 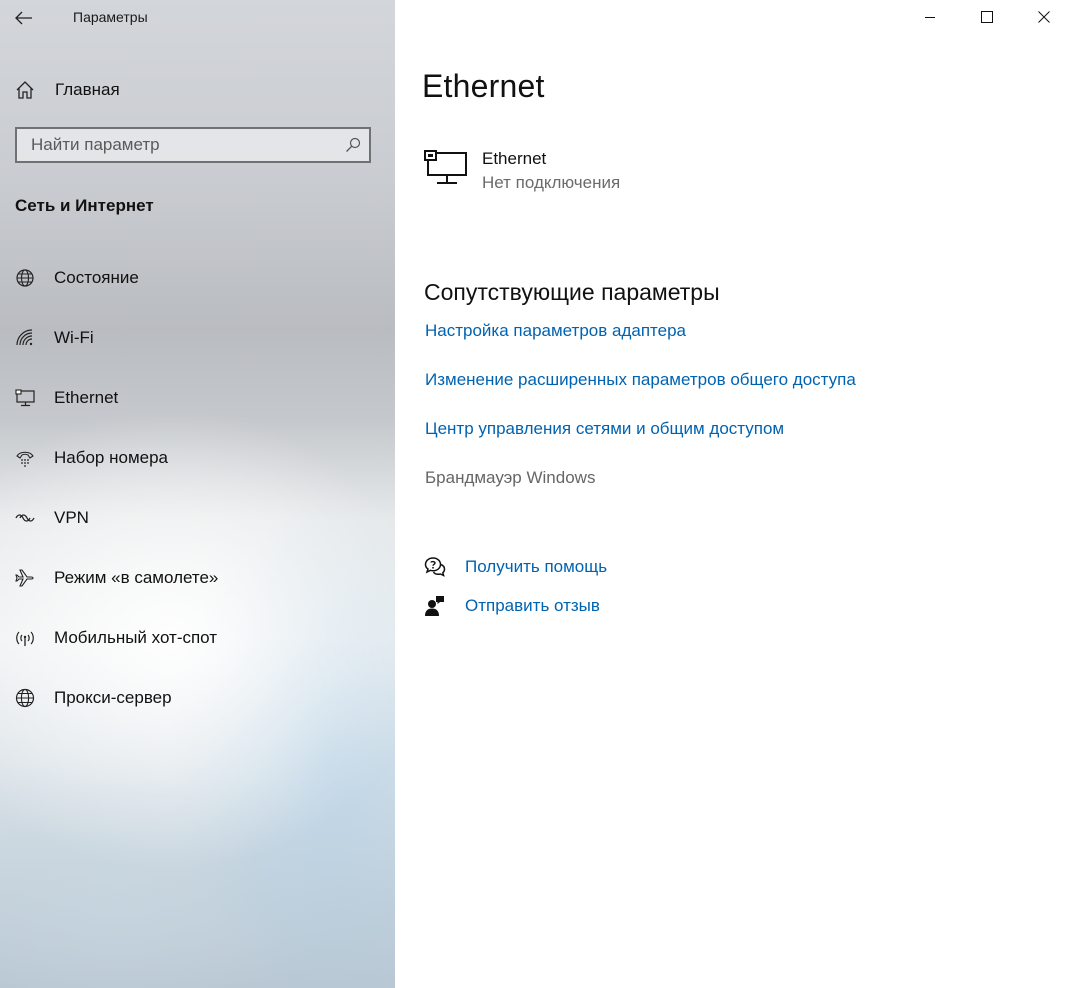 I want to click on back-button, so click(x=24, y=18).